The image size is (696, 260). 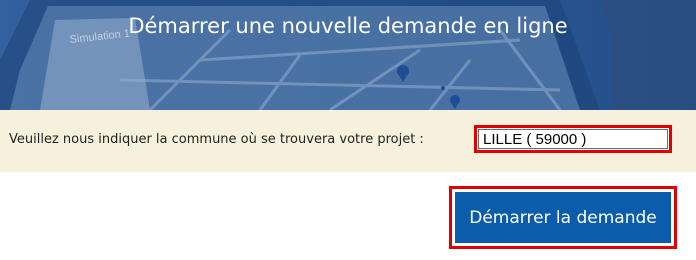 I want to click on page-title: Démarrer une nouvelle demande en ligne, so click(x=348, y=26).